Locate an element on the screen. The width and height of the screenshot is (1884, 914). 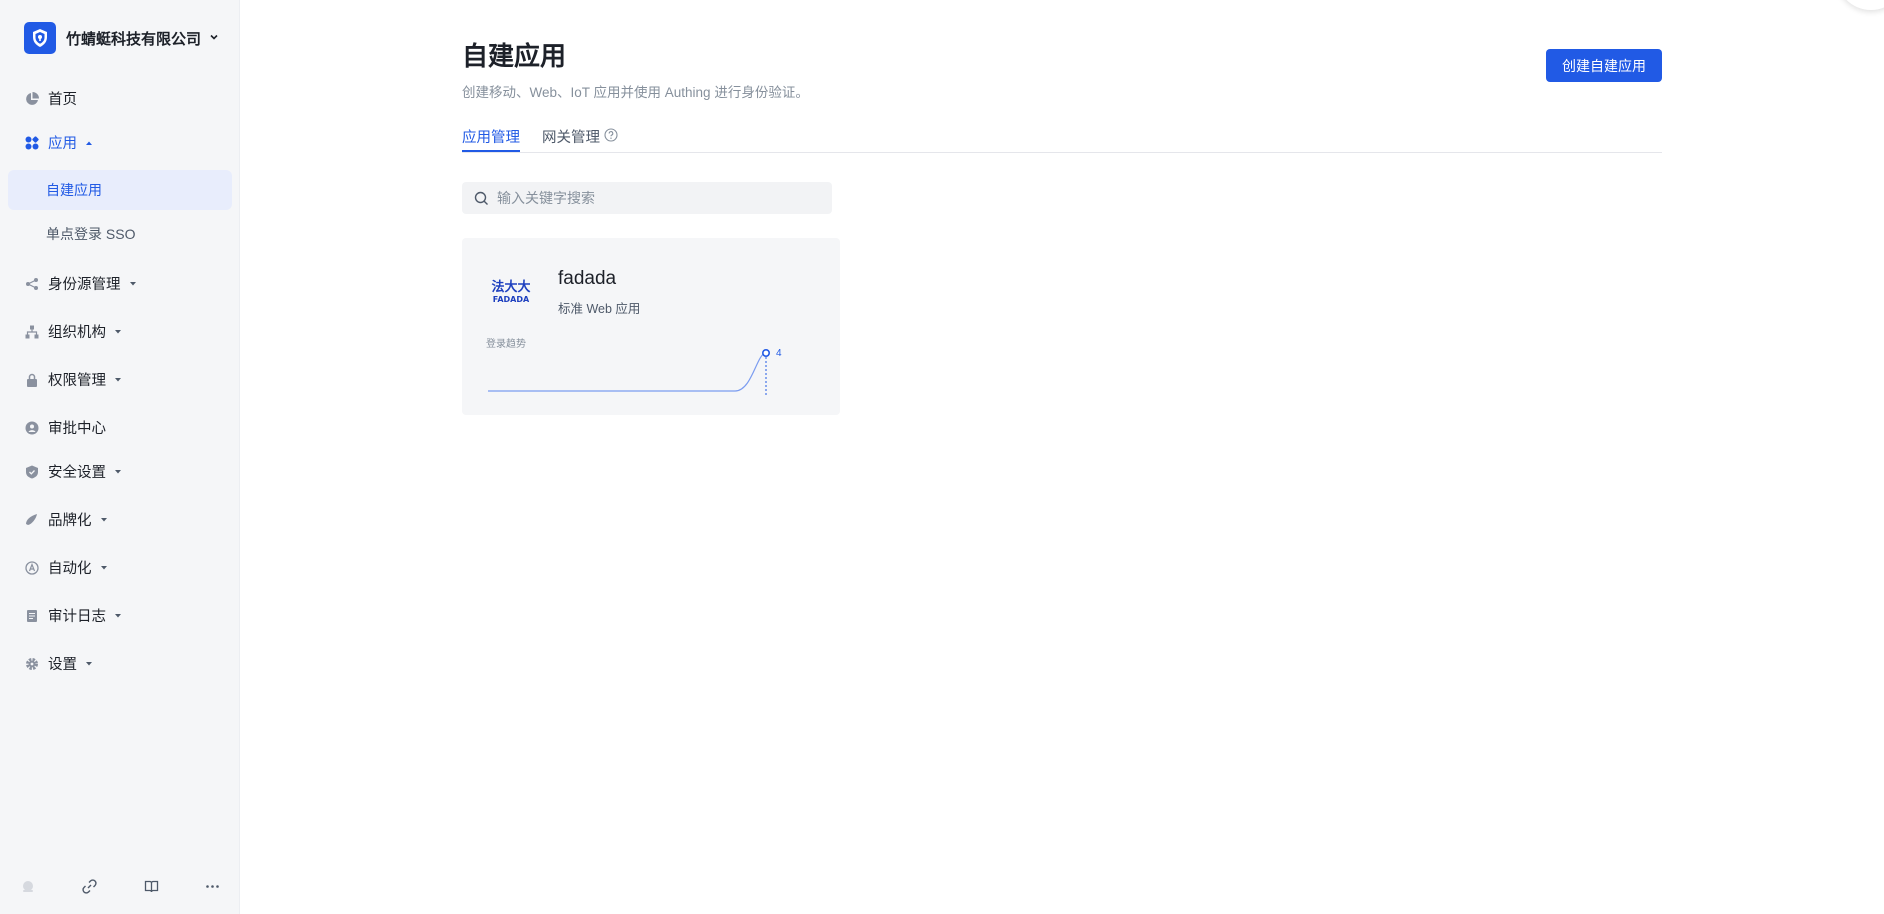
book-icon is located at coordinates (151, 886).